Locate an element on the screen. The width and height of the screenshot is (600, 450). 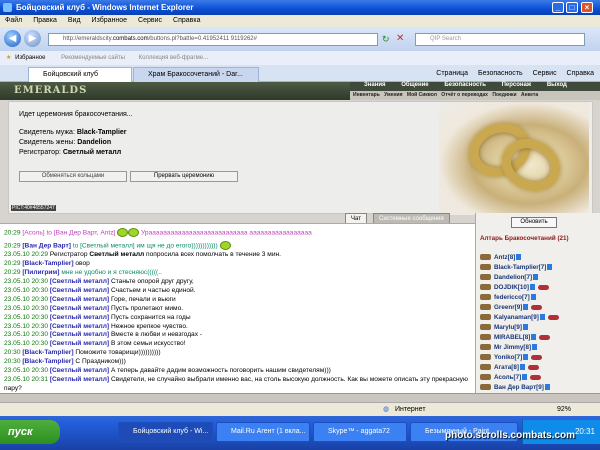
user-item: federicco[7] is located at coordinates (508, 298).